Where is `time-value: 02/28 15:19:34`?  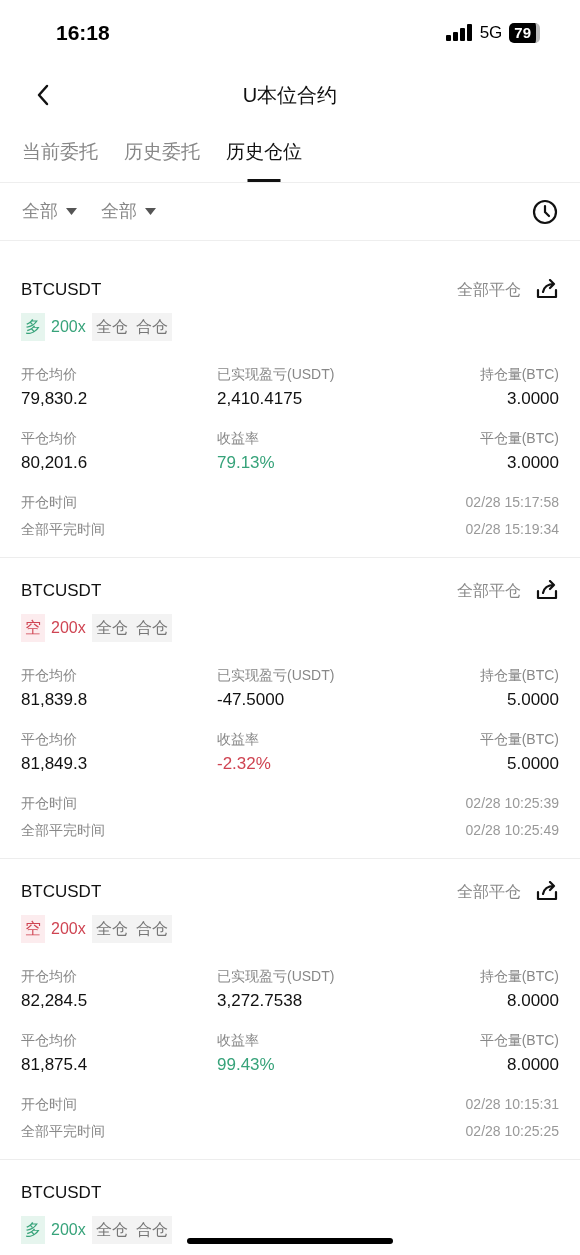 time-value: 02/28 15:19:34 is located at coordinates (512, 529).